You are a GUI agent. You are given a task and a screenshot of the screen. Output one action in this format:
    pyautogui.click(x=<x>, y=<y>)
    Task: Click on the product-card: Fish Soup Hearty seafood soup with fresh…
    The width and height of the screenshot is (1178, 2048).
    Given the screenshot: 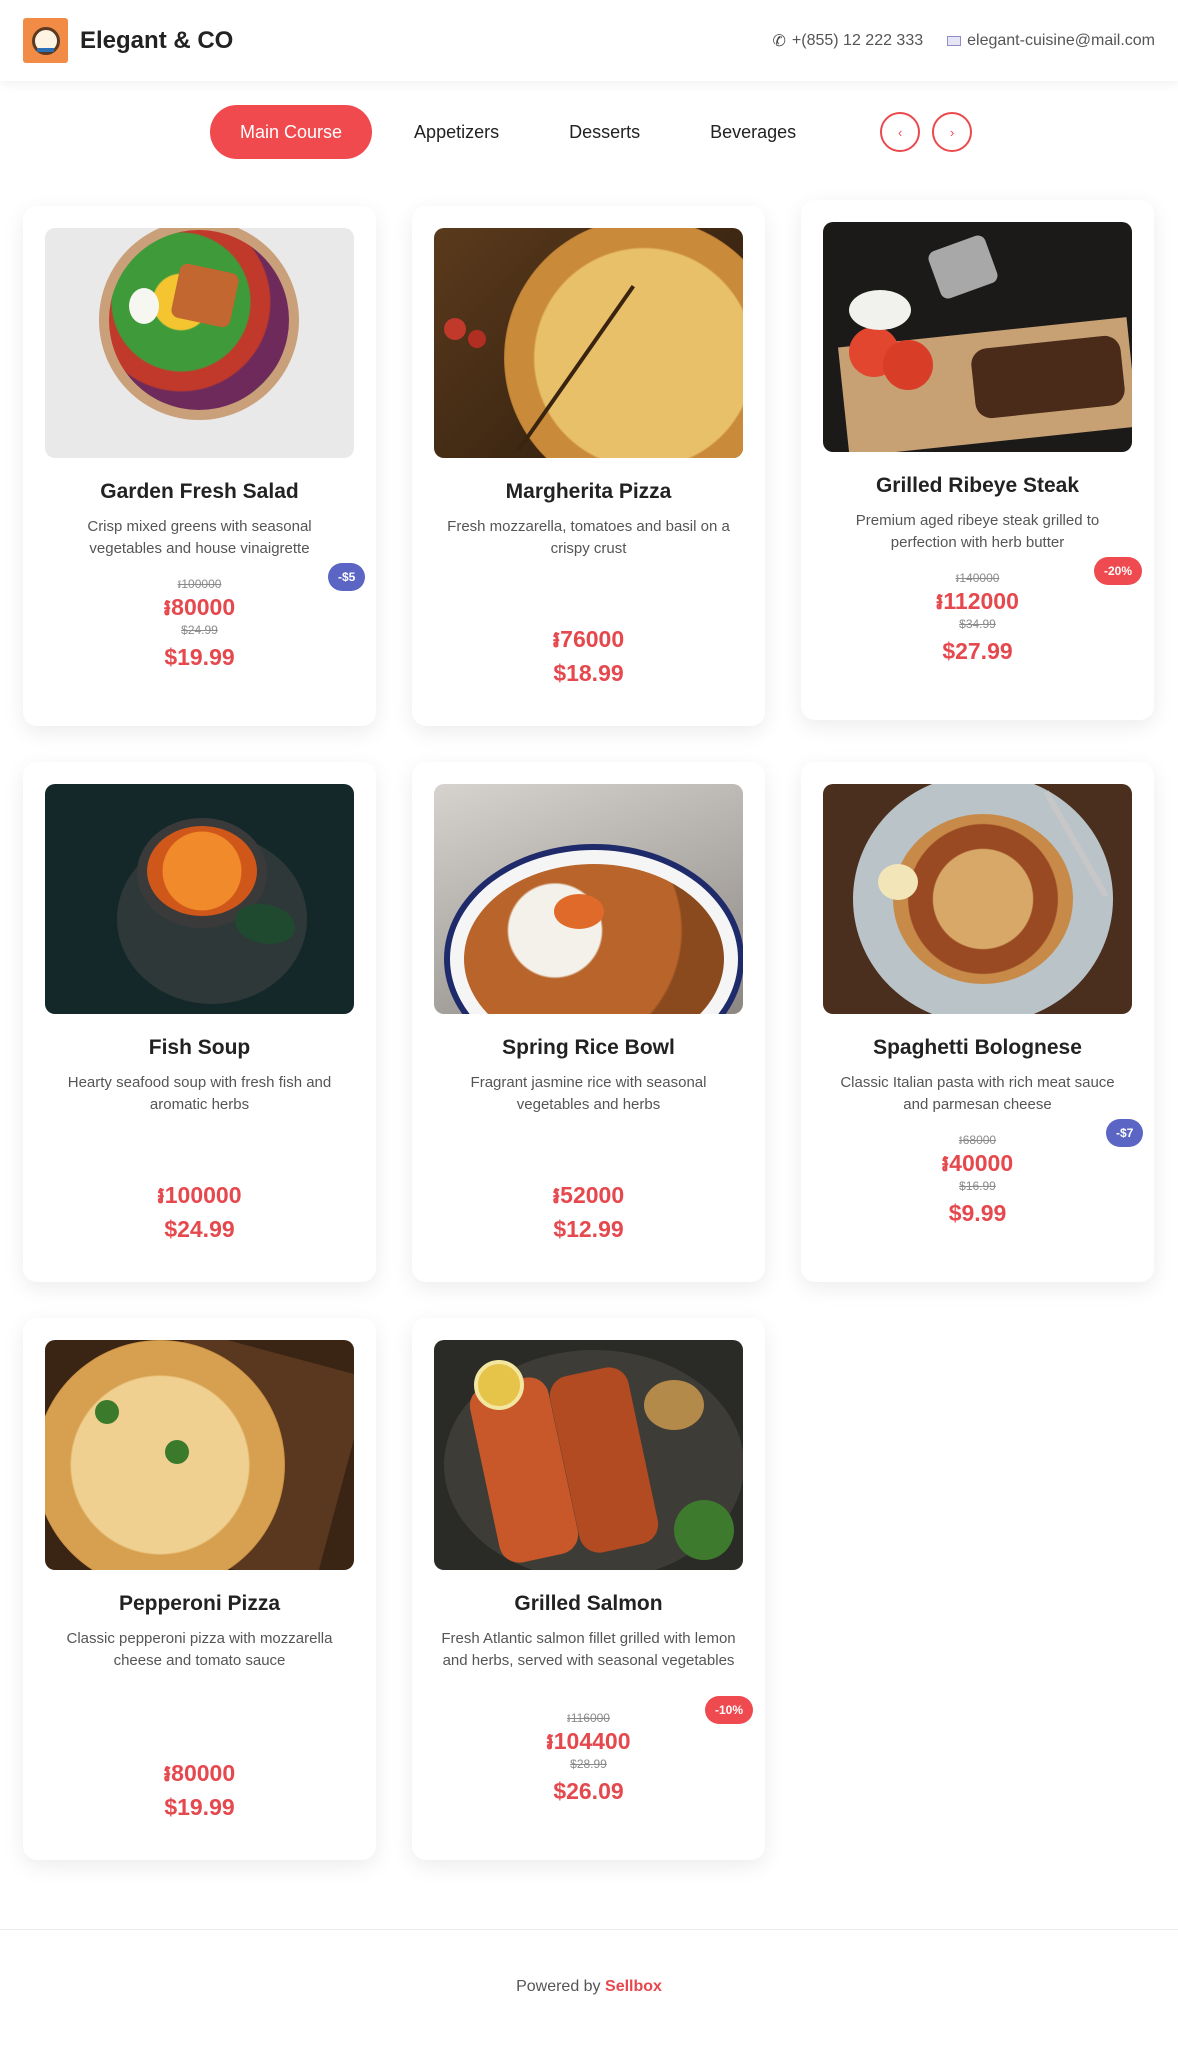 What is the action you would take?
    pyautogui.click(x=199, y=1022)
    